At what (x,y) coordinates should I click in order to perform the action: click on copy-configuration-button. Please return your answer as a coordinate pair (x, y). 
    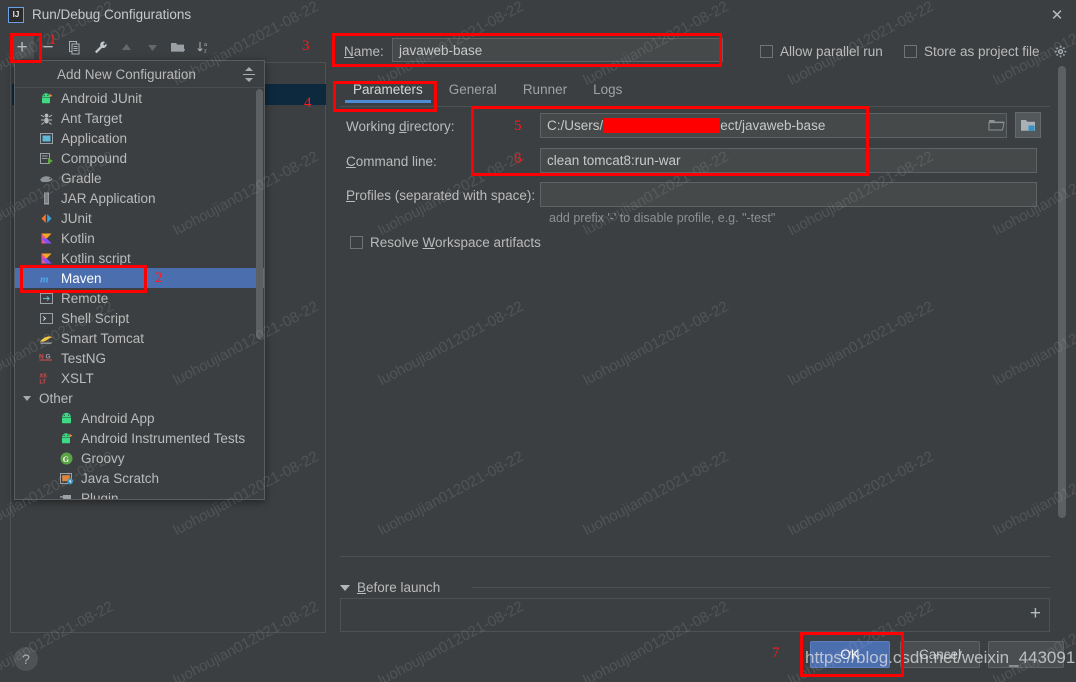
    Looking at the image, I should click on (74, 47).